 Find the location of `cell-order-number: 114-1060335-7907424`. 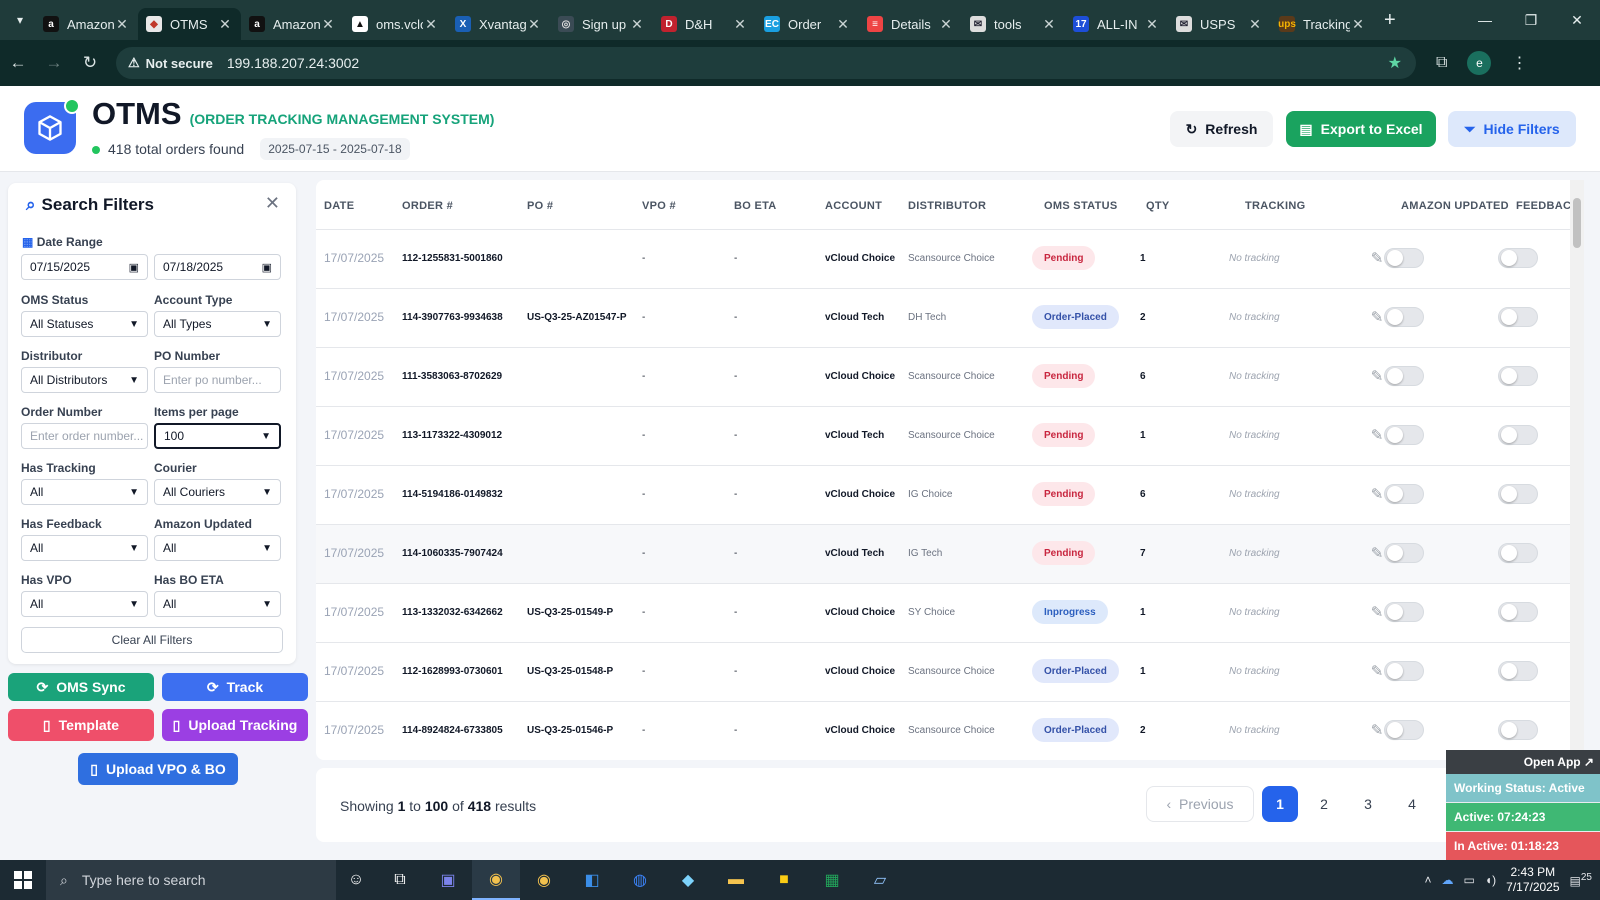

cell-order-number: 114-1060335-7907424 is located at coordinates (452, 553).